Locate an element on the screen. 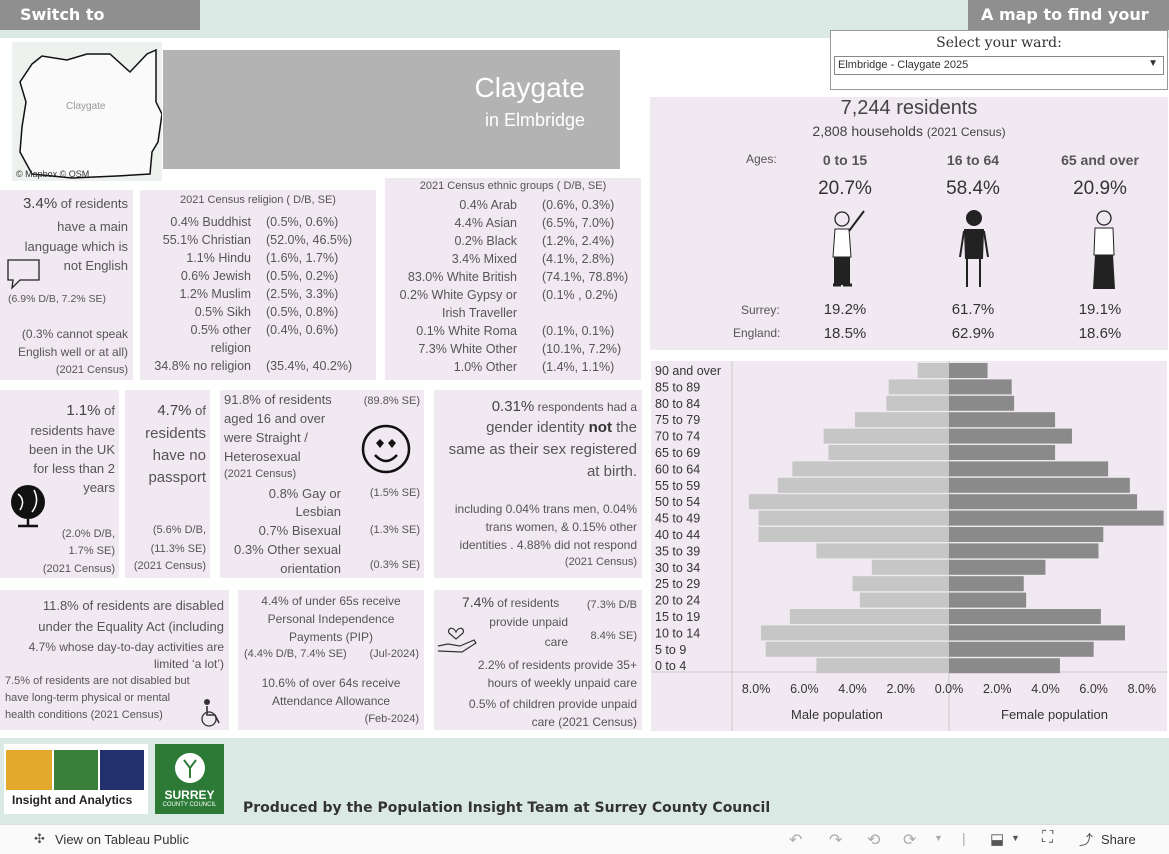 The height and width of the screenshot is (854, 1169). refresh-chevron-icon: ▼ is located at coordinates (938, 838).